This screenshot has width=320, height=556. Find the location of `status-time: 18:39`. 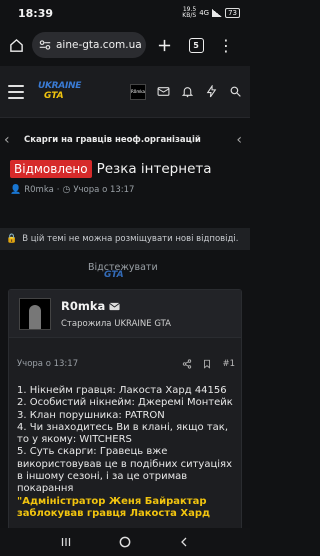

status-time: 18:39 is located at coordinates (36, 13).